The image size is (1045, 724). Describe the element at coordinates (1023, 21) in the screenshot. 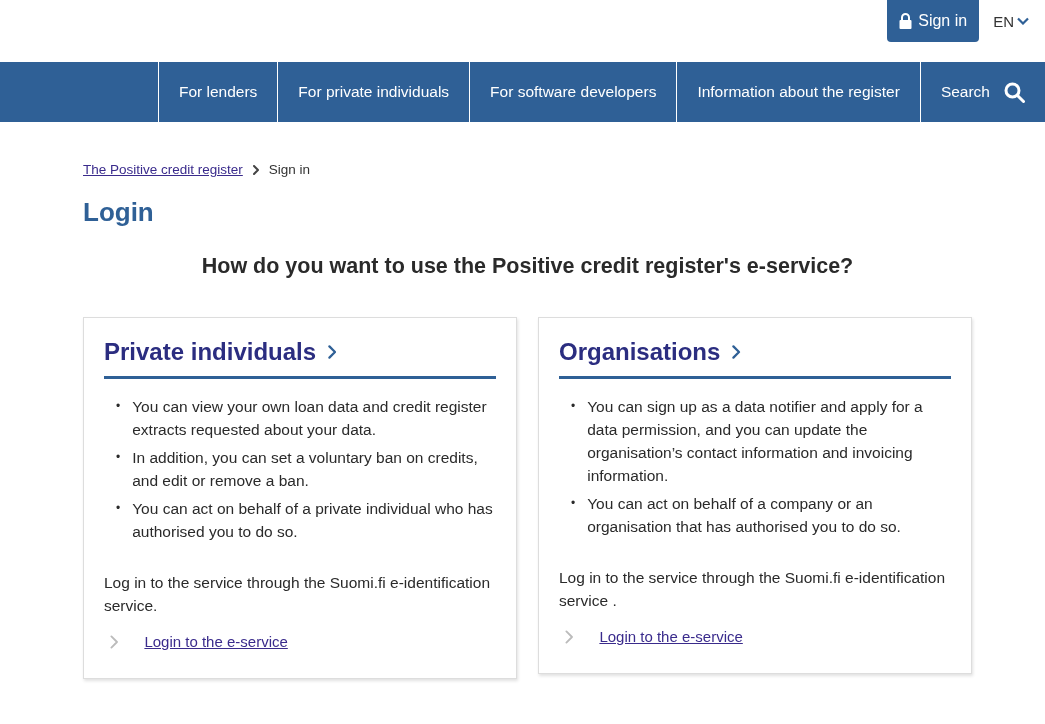

I see `chevron-down-icon` at that location.